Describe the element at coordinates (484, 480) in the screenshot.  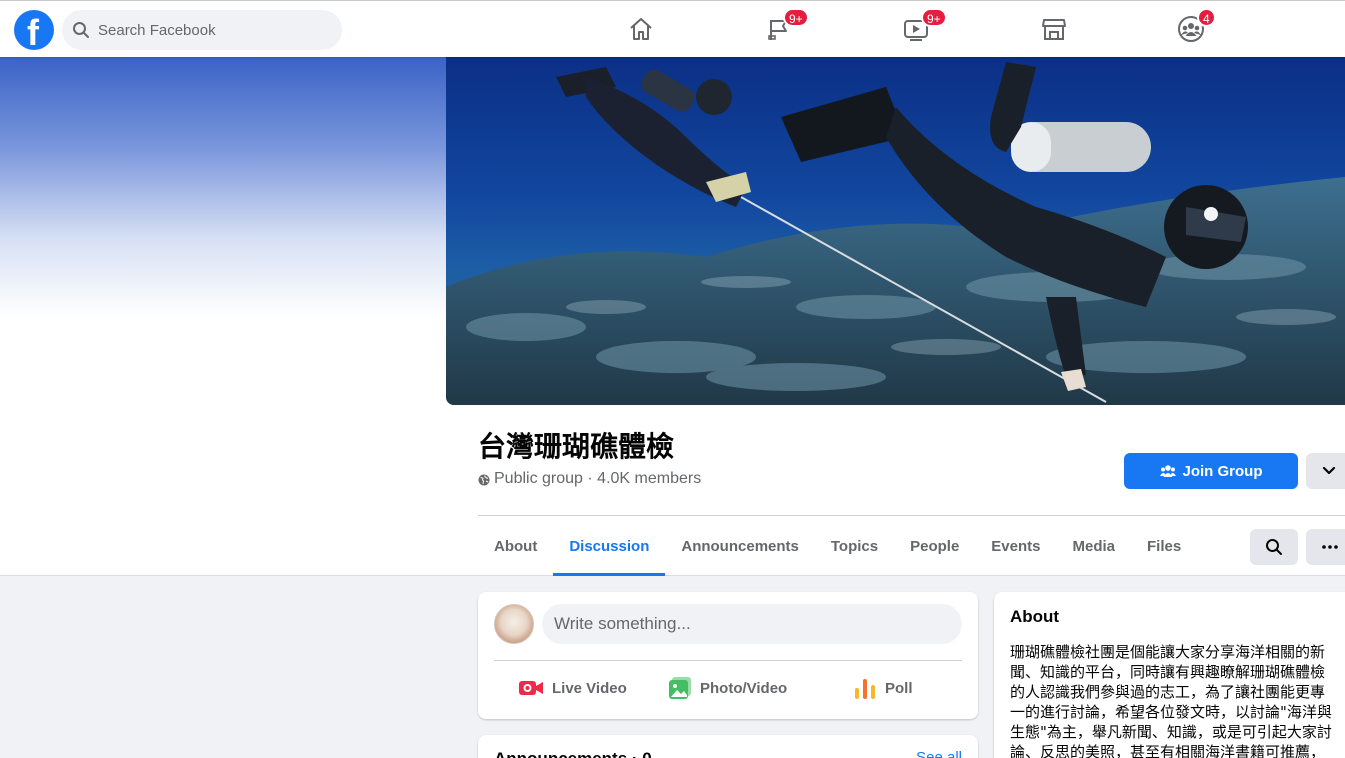
I see `globe-icon` at that location.